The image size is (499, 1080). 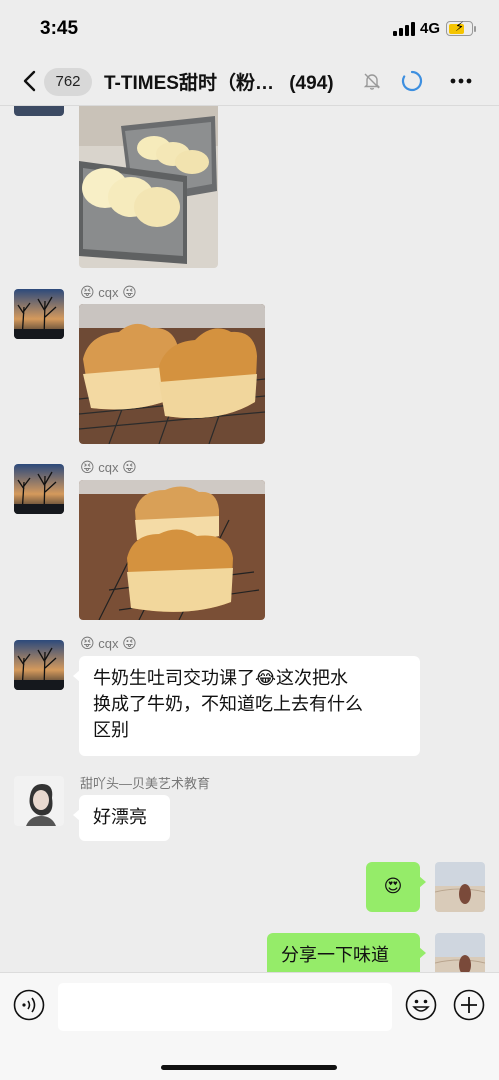 What do you see at coordinates (249, 1067) in the screenshot?
I see `home-indicator` at bounding box center [249, 1067].